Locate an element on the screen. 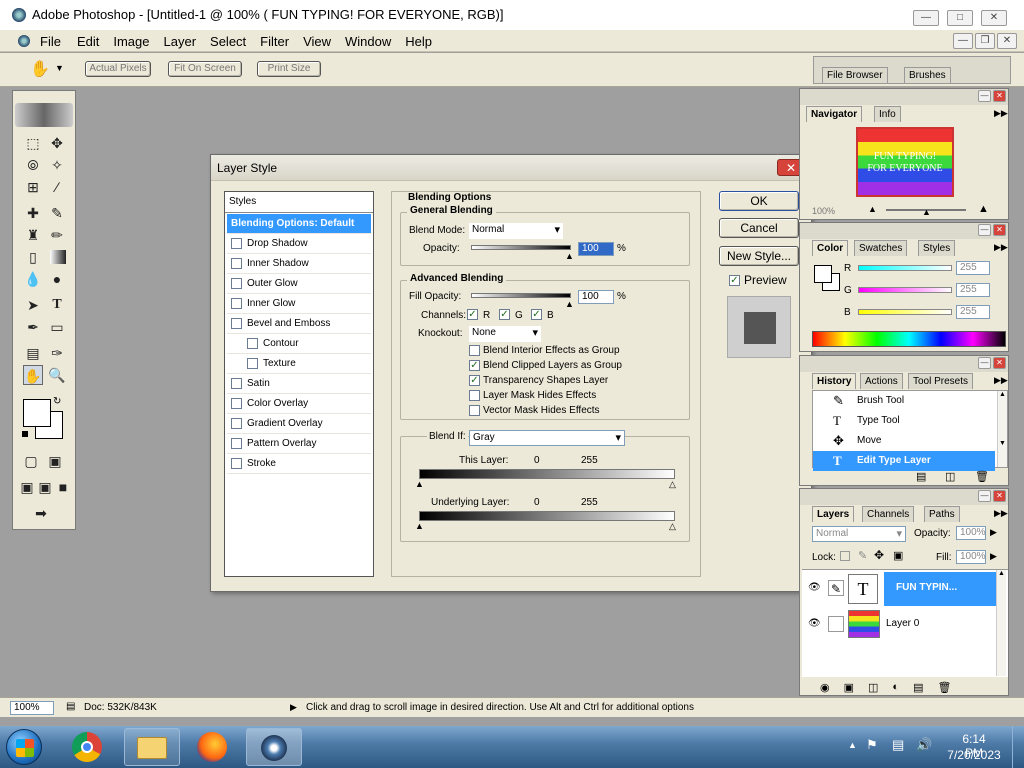 This screenshot has width=1024, height=768. ok-button: OK is located at coordinates (759, 201).